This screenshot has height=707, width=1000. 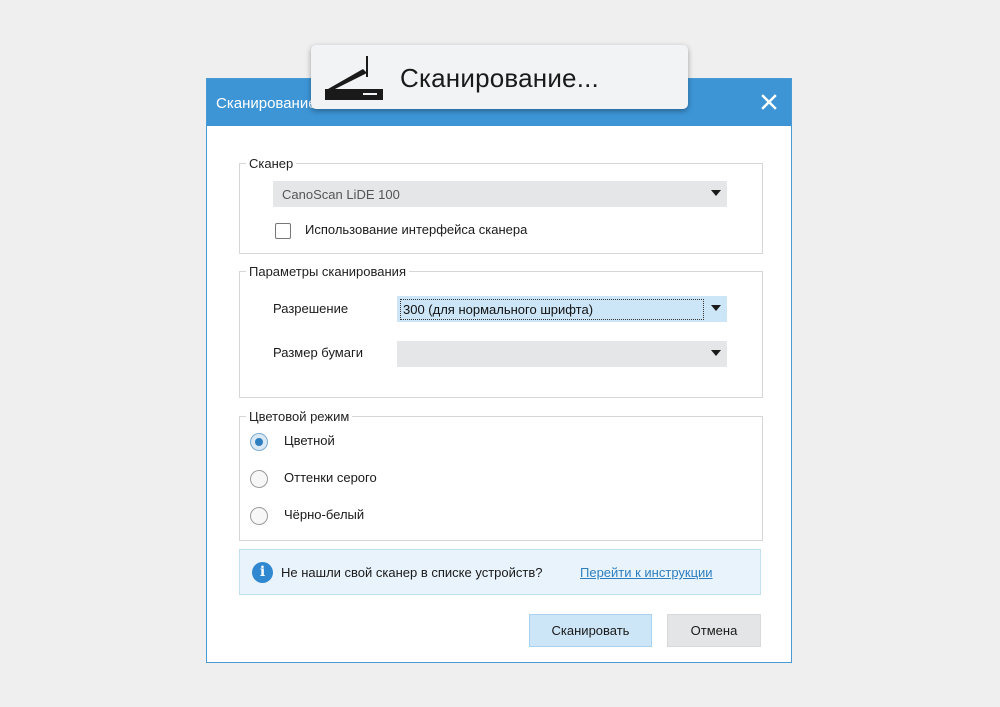 What do you see at coordinates (283, 231) in the screenshot?
I see `use-interface-checkbox` at bounding box center [283, 231].